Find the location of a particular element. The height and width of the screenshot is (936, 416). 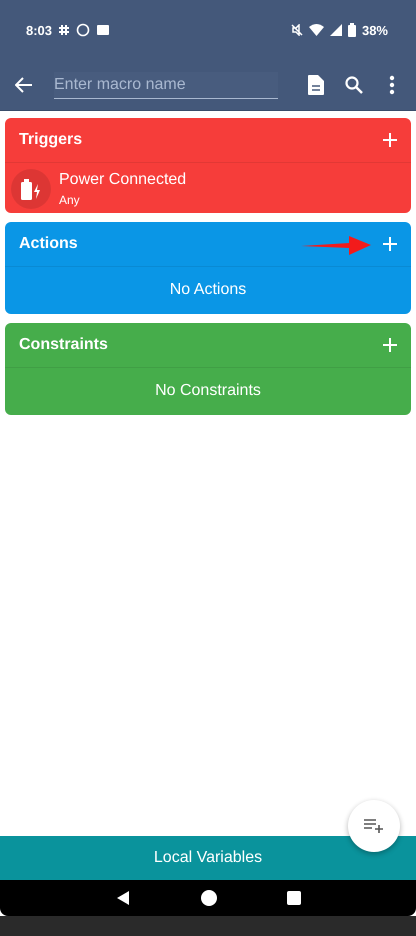

more-icon is located at coordinates (392, 85).